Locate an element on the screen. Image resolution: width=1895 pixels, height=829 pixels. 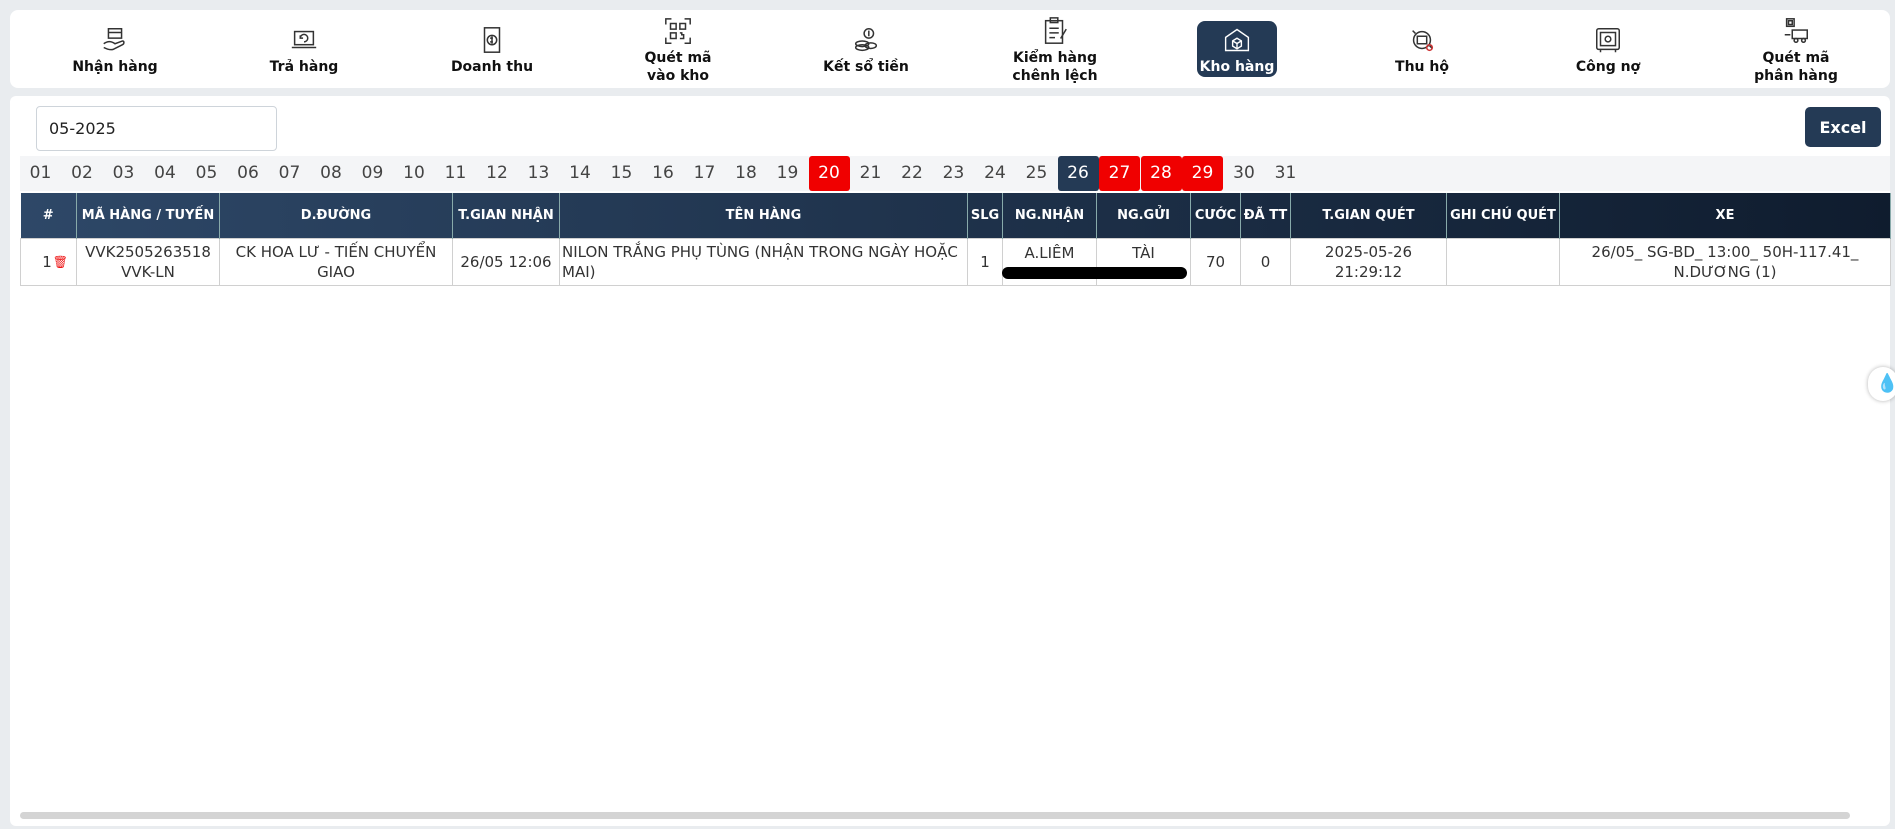
trash-icon: 🗑 is located at coordinates (60, 262).